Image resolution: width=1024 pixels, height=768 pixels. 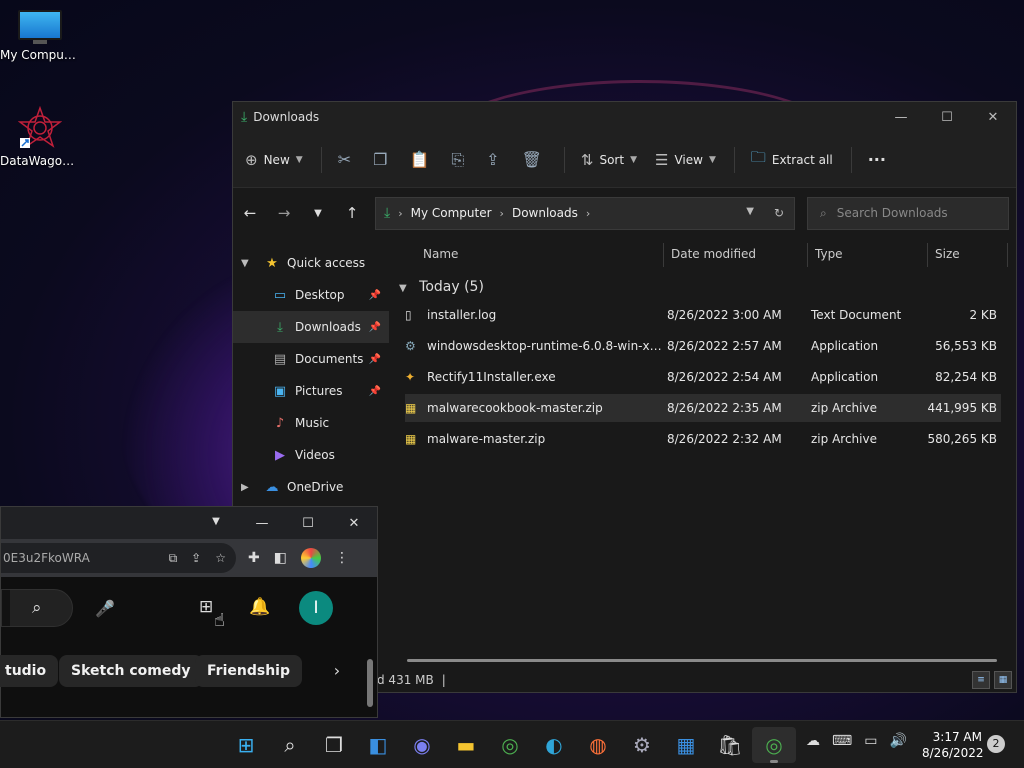 What do you see at coordinates (284, 213) in the screenshot?
I see `forward-arrow-icon: →` at bounding box center [284, 213].